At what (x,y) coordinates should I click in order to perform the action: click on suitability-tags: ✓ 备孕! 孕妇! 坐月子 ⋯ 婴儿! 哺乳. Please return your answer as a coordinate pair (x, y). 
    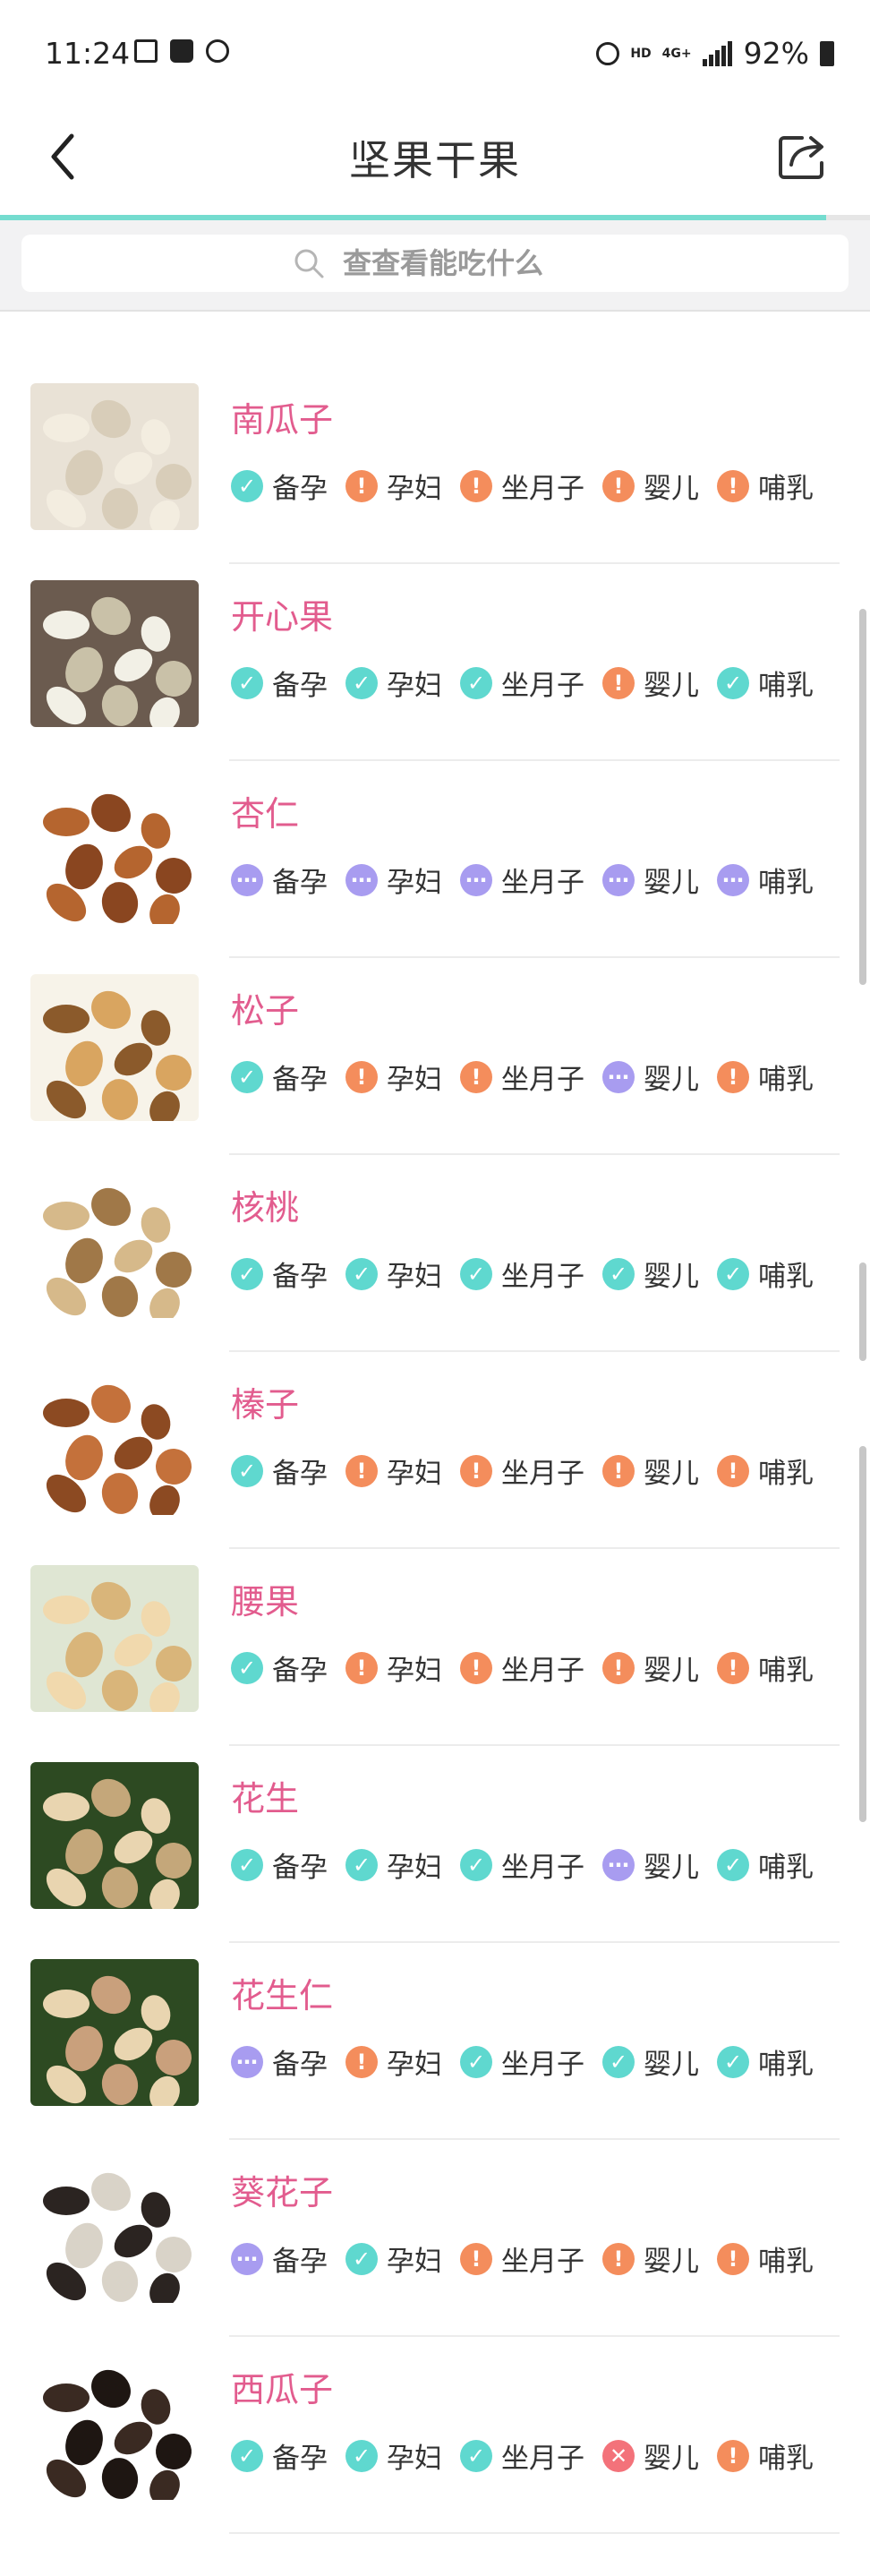
    Looking at the image, I should click on (531, 1077).